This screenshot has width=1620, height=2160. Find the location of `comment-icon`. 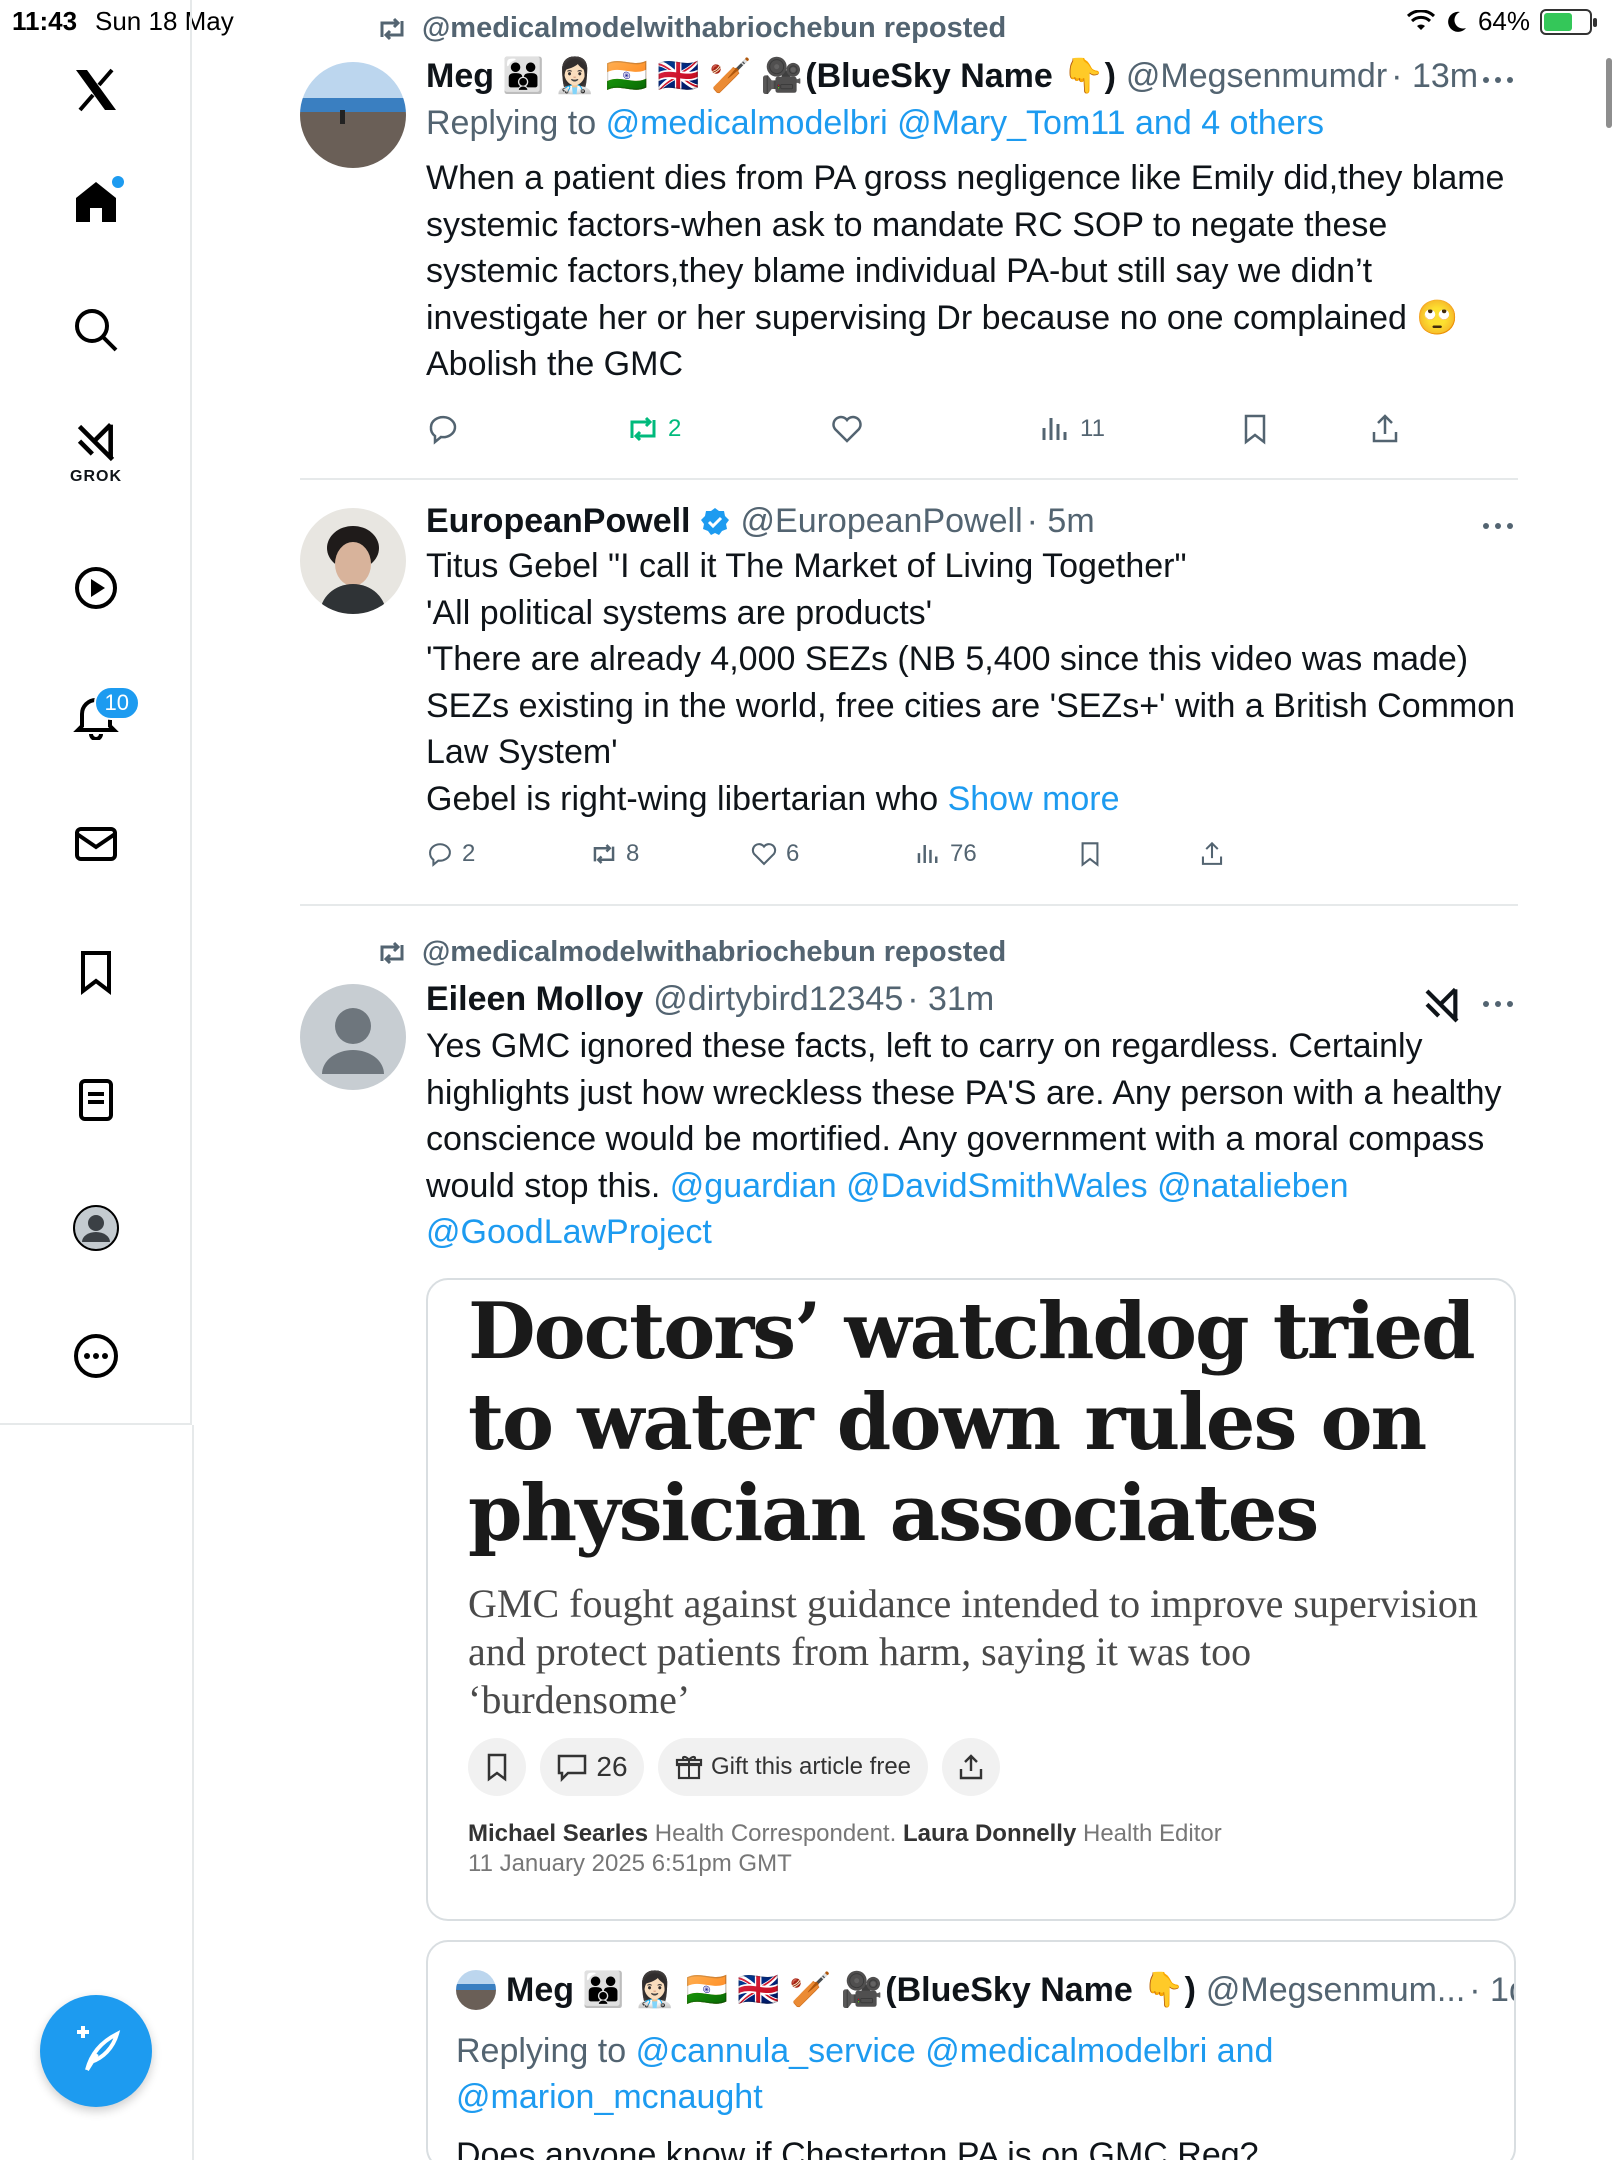

comment-icon is located at coordinates (572, 1768).